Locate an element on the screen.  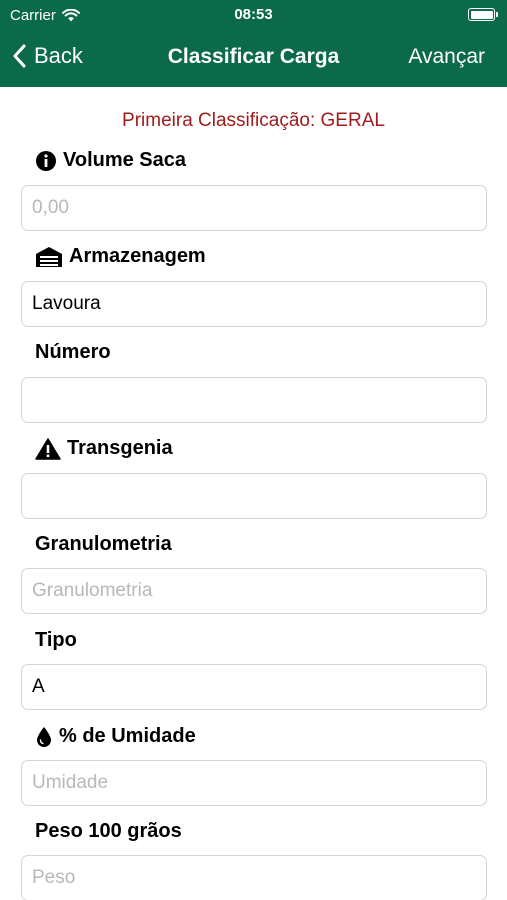
warning-icon is located at coordinates (48, 448).